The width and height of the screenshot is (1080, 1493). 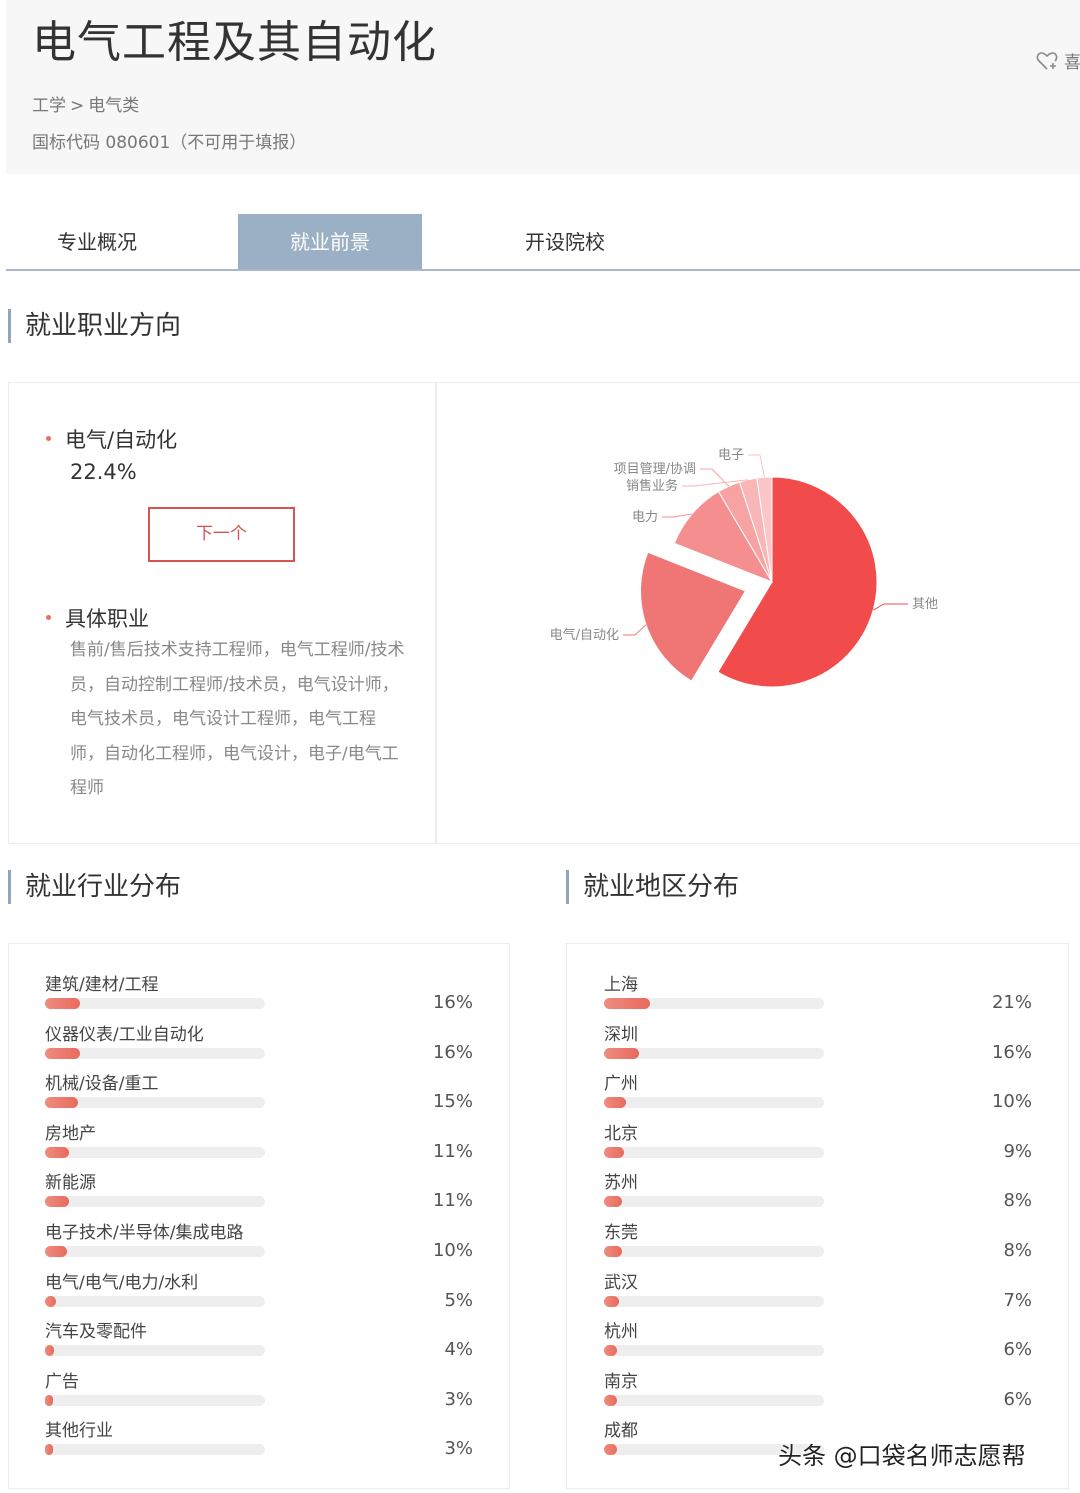 I want to click on jobs-heading-label: 具体职业, so click(x=107, y=619).